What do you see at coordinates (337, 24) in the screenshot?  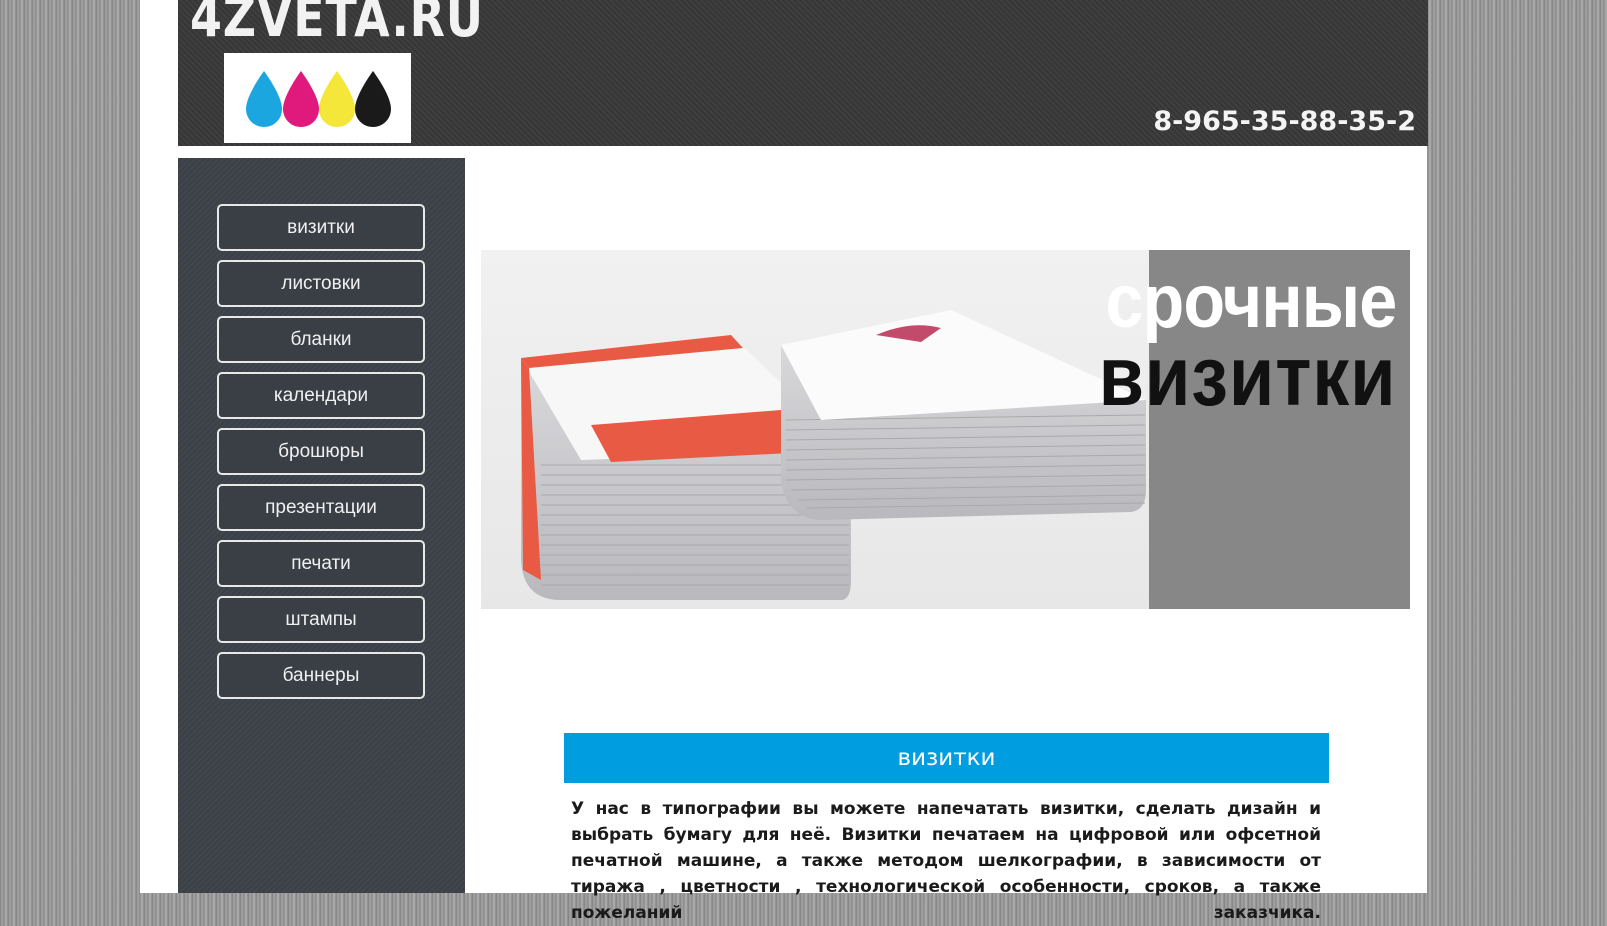 I see `site-logo-text: 4ZVETA.RU` at bounding box center [337, 24].